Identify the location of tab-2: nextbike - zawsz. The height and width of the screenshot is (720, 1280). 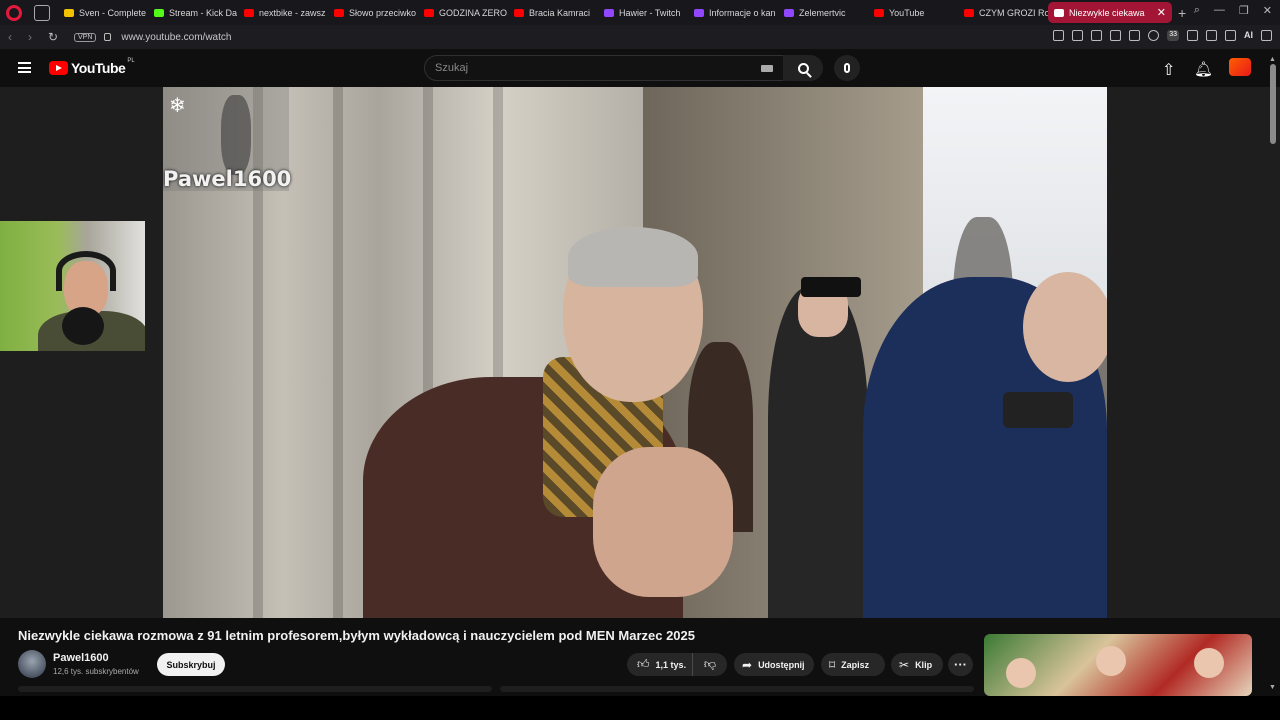
(283, 12).